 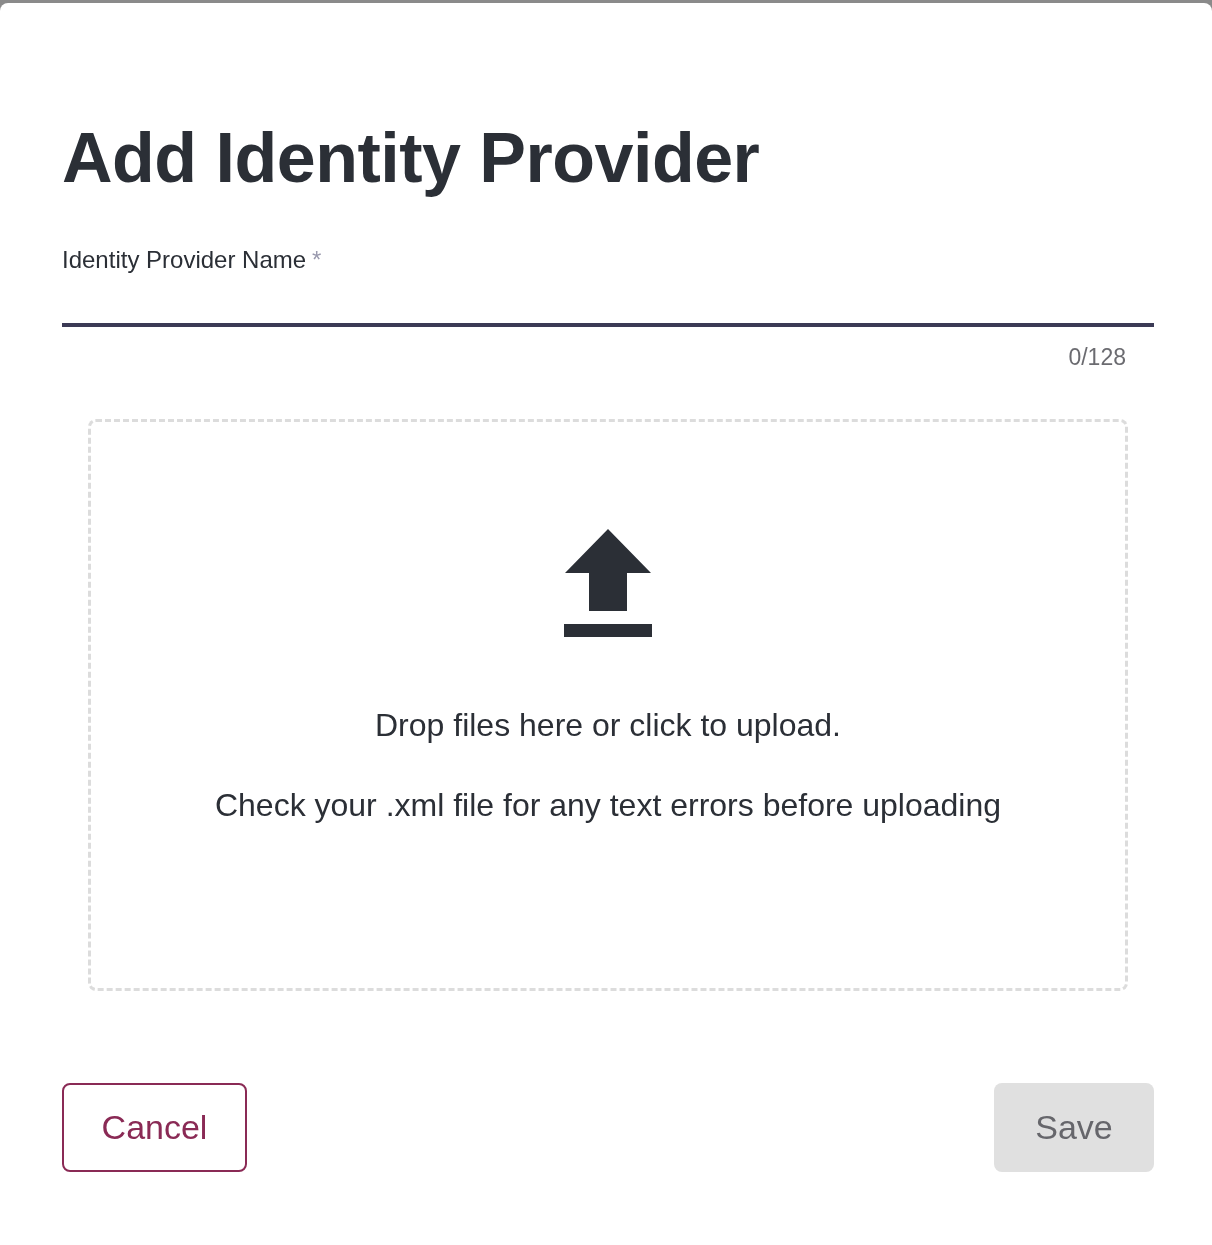 What do you see at coordinates (317, 260) in the screenshot?
I see `required-mark: *` at bounding box center [317, 260].